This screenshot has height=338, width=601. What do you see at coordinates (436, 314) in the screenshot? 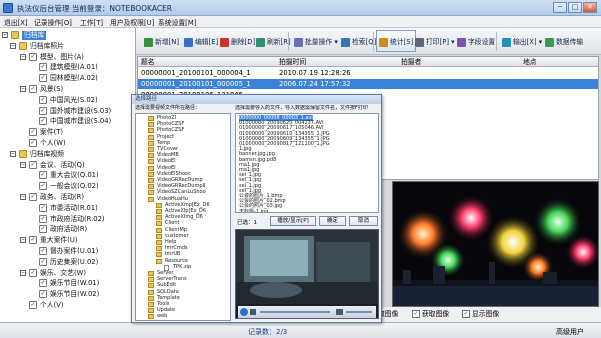
I see `option-get-image: ✓ 获取图像` at bounding box center [436, 314].